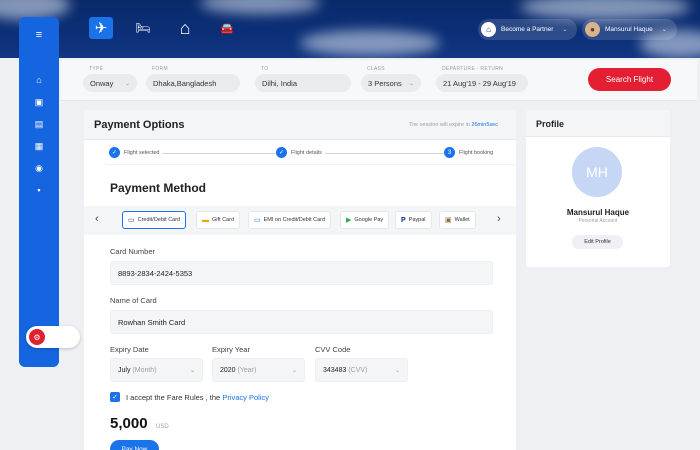 This screenshot has width=700, height=450. I want to click on menu-icon: ≡, so click(39, 35).